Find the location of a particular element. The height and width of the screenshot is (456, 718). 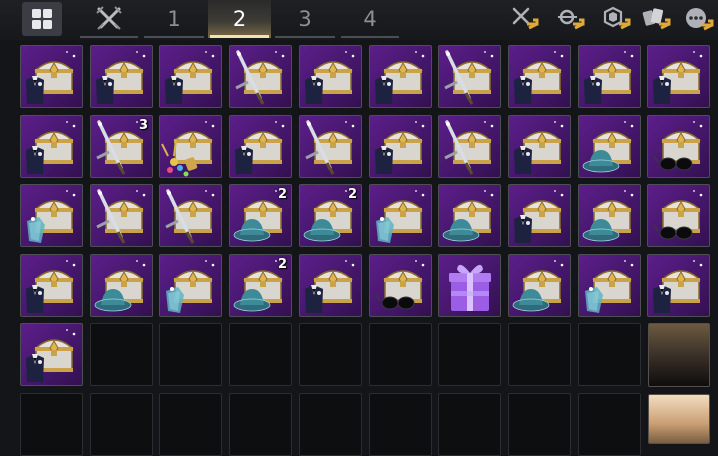

gem-filter-button is located at coordinates (617, 20).